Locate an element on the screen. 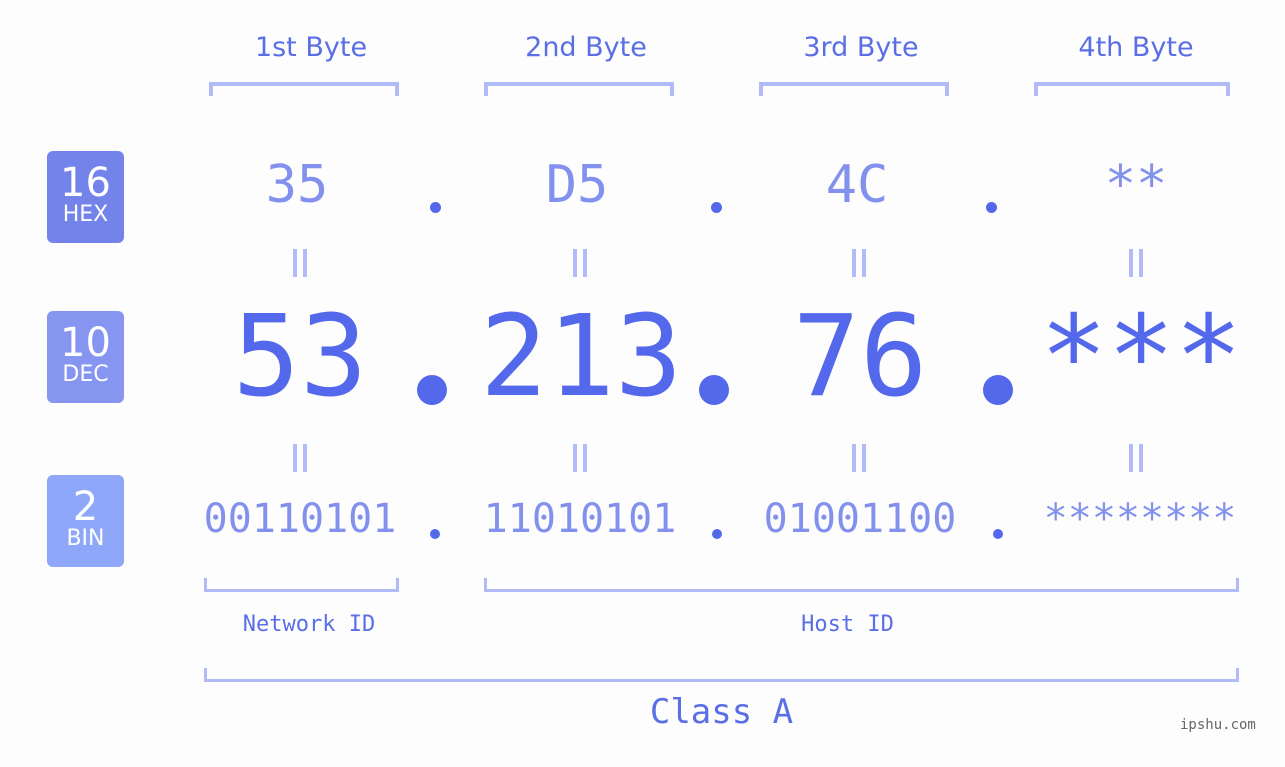 The image size is (1285, 767). byte-header-1: 1st Byte is located at coordinates (311, 47).